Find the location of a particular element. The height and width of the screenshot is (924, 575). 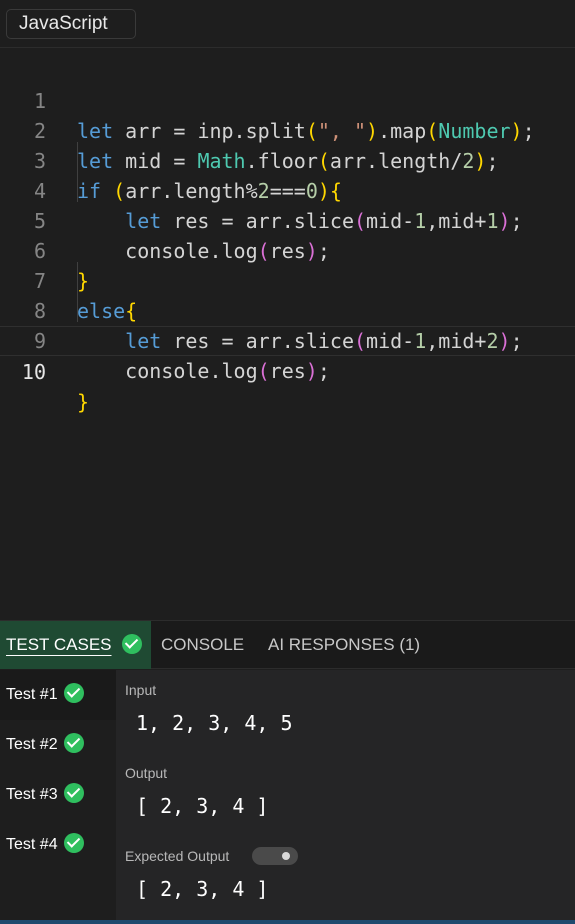

expected-output-toggle is located at coordinates (275, 856).